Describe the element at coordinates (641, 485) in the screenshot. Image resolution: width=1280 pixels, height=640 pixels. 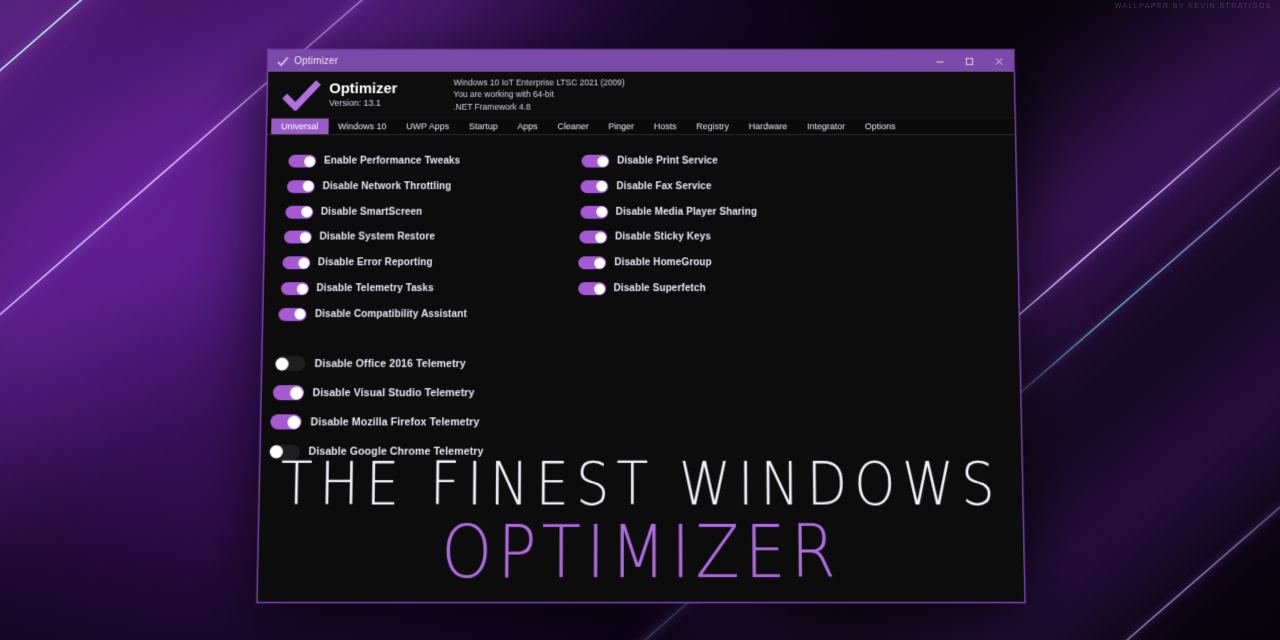
I see `tagline-line-1: THE FINEST WINDOWS` at that location.